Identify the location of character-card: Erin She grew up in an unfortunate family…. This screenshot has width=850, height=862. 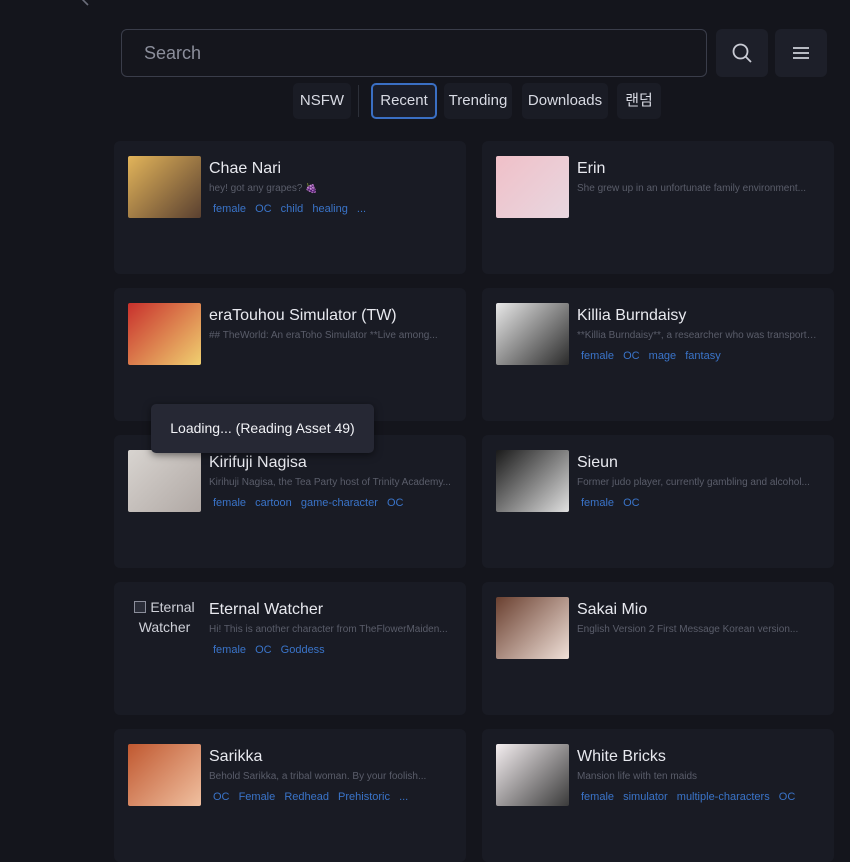
(658, 207).